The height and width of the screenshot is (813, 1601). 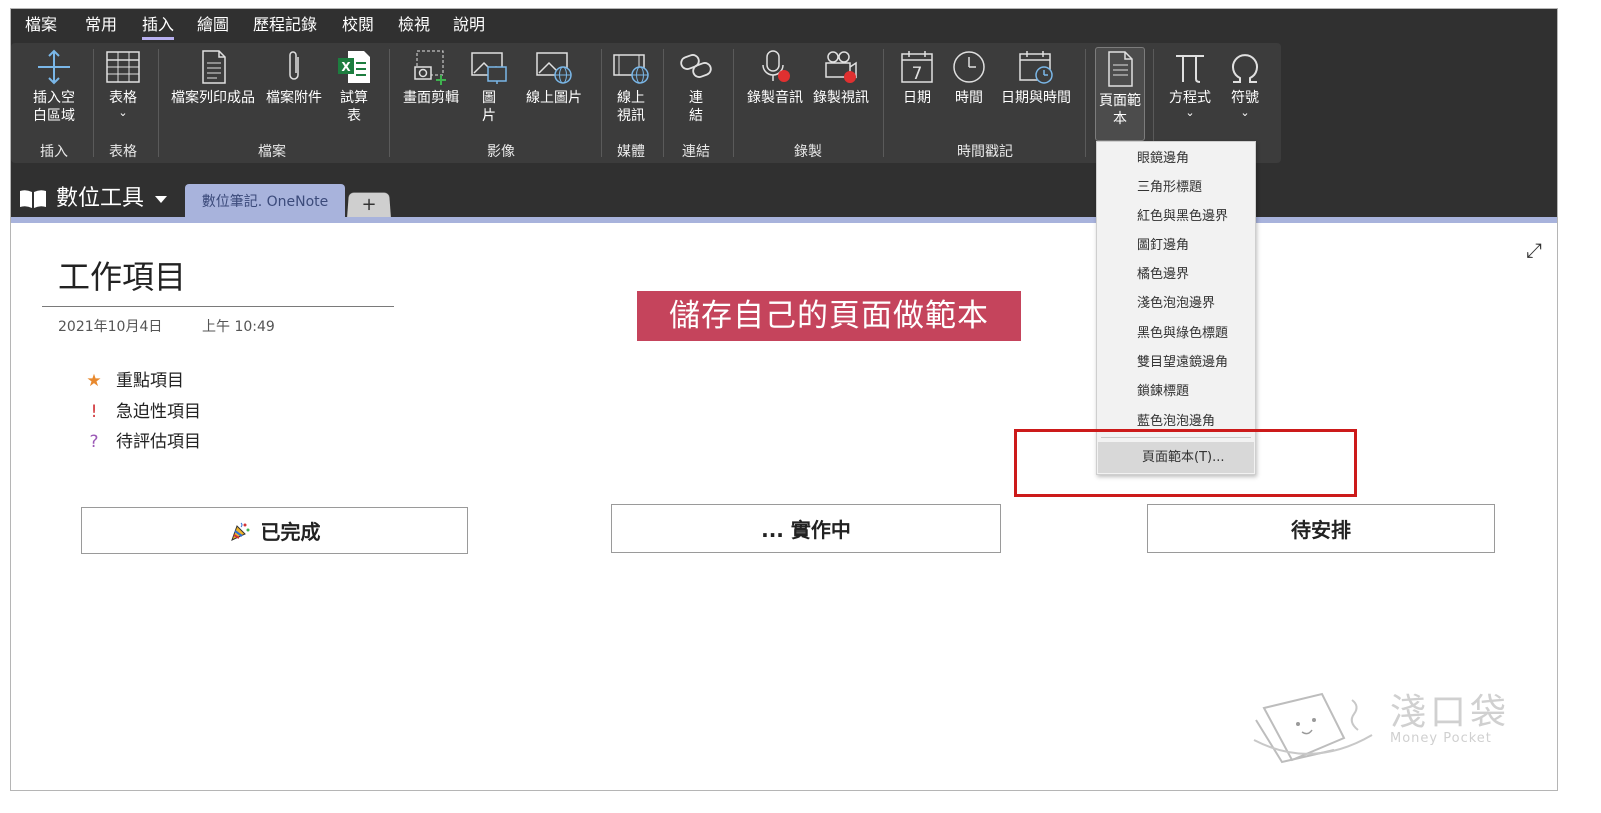 What do you see at coordinates (265, 202) in the screenshot?
I see `section-tab-active: 數位筆記. OneNote` at bounding box center [265, 202].